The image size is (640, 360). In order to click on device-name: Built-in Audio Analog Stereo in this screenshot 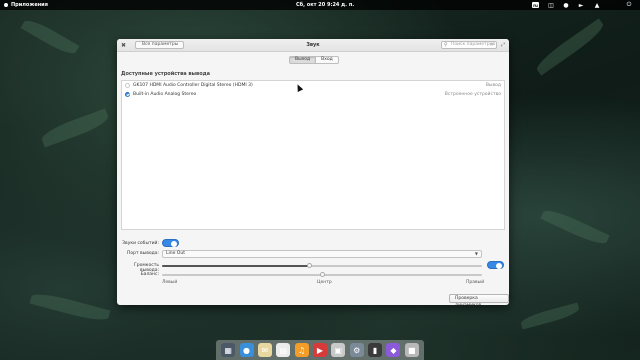, I will do `click(165, 94)`.